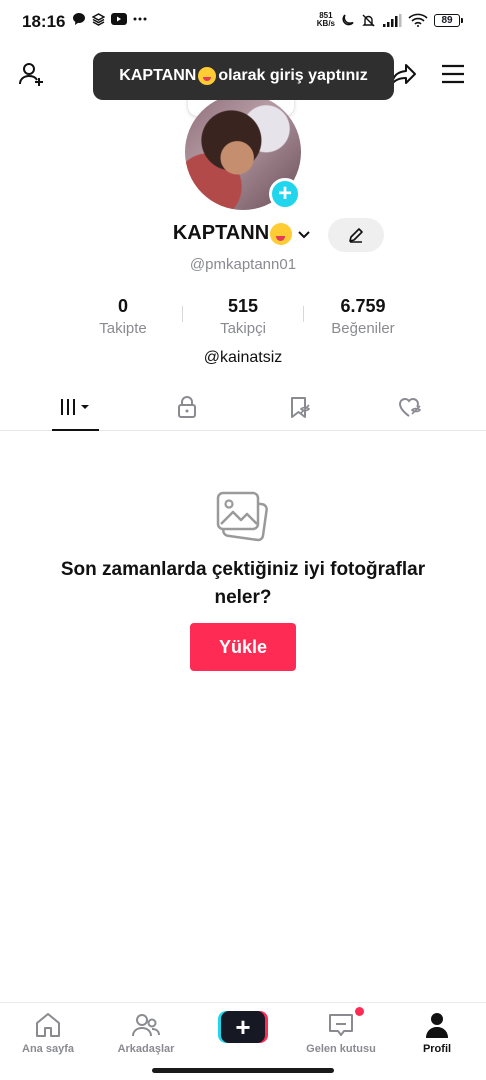 The width and height of the screenshot is (486, 1080). Describe the element at coordinates (98, 19) in the screenshot. I see `layers-icon` at that location.